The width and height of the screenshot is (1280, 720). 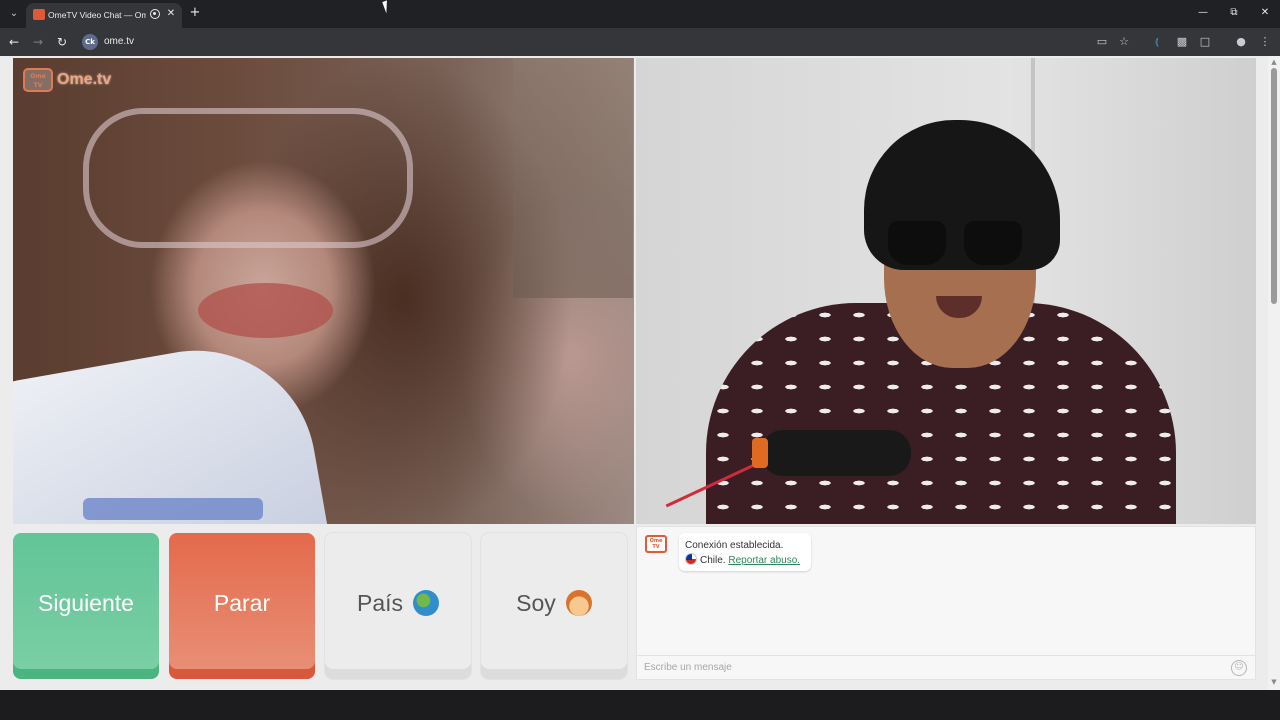 I want to click on restore-icon: ⧉, so click(x=1234, y=13).